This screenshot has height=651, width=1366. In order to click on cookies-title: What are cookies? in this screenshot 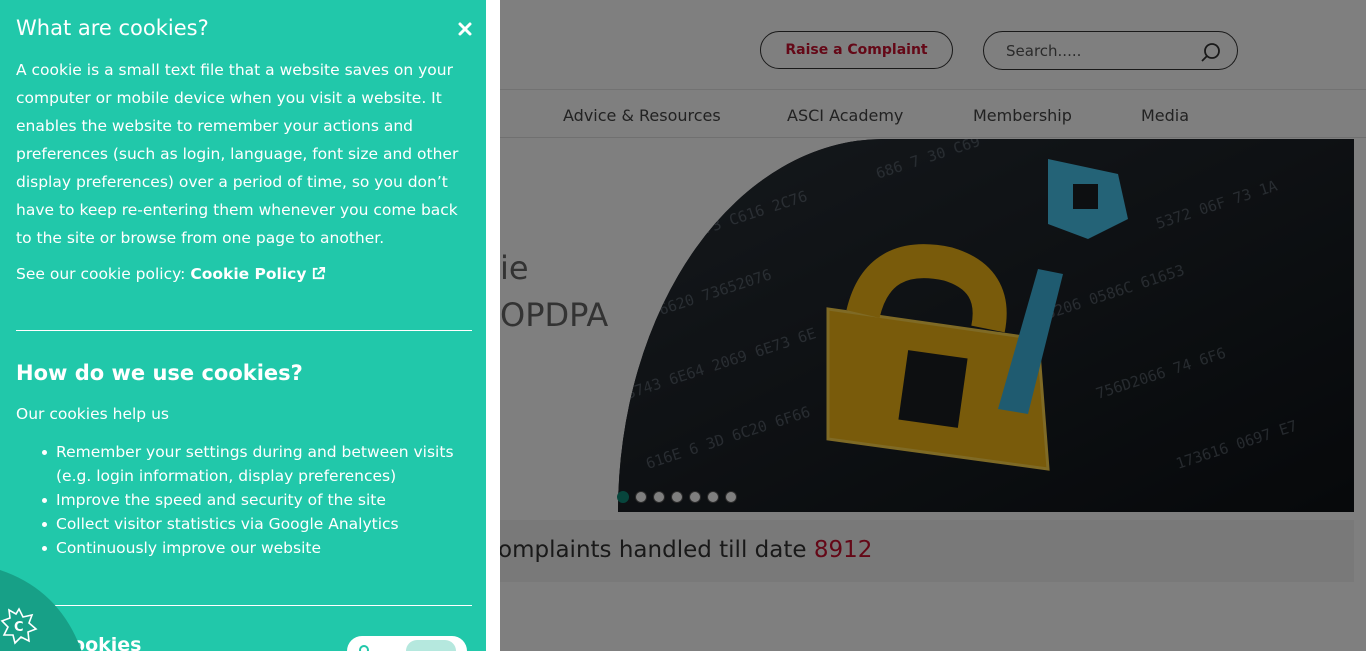, I will do `click(112, 28)`.